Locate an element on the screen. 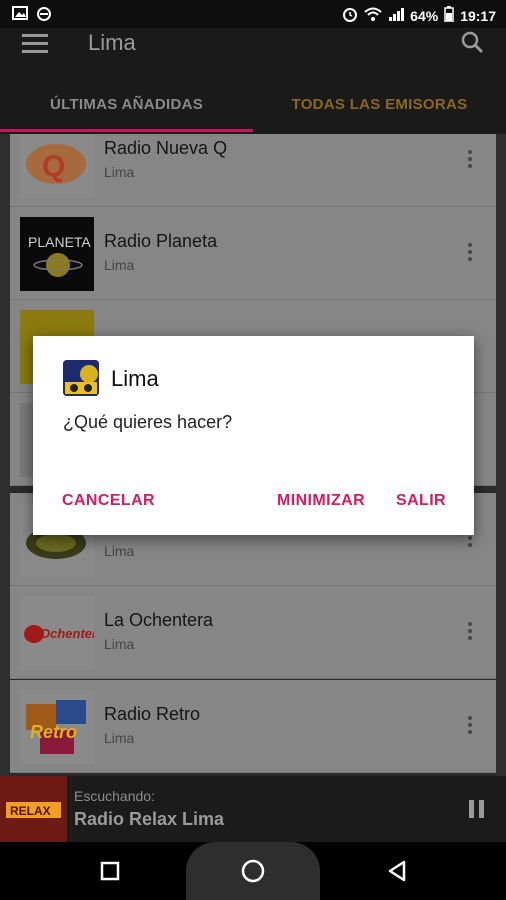 This screenshot has height=900, width=506. menu-icon is located at coordinates (35, 44).